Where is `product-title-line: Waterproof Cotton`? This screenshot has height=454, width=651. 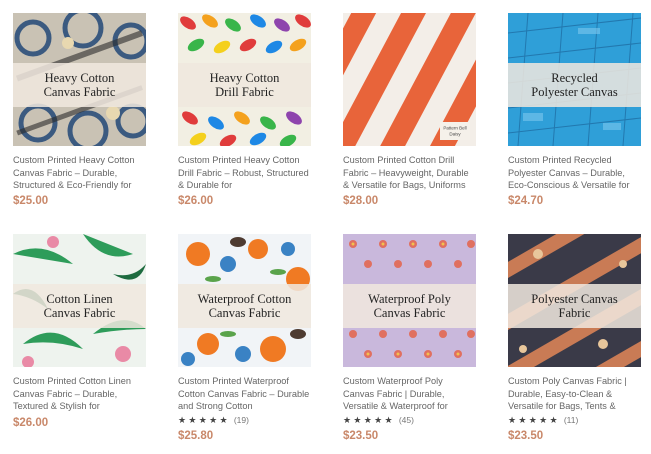
product-title-line: Waterproof Cotton is located at coordinates (244, 299).